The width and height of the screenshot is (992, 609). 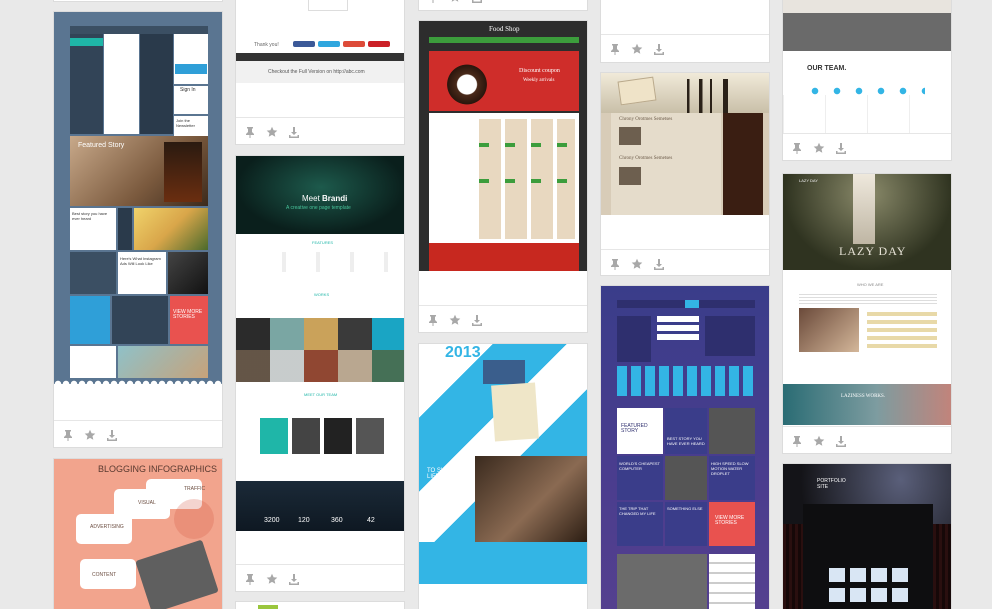 I want to click on card-top-partial, so click(x=503, y=5).